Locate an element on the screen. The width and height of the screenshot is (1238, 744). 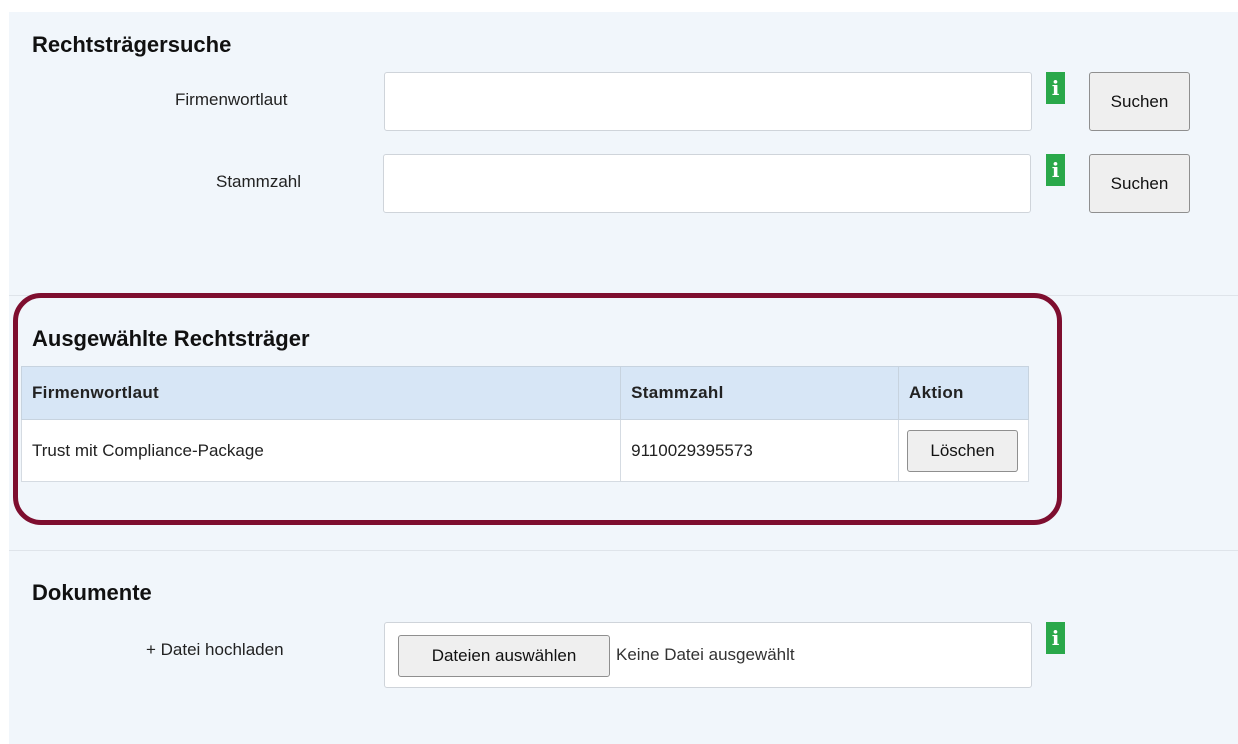
table-header-row: Firmenwortlaut Stammzahl Aktion is located at coordinates (524, 393).